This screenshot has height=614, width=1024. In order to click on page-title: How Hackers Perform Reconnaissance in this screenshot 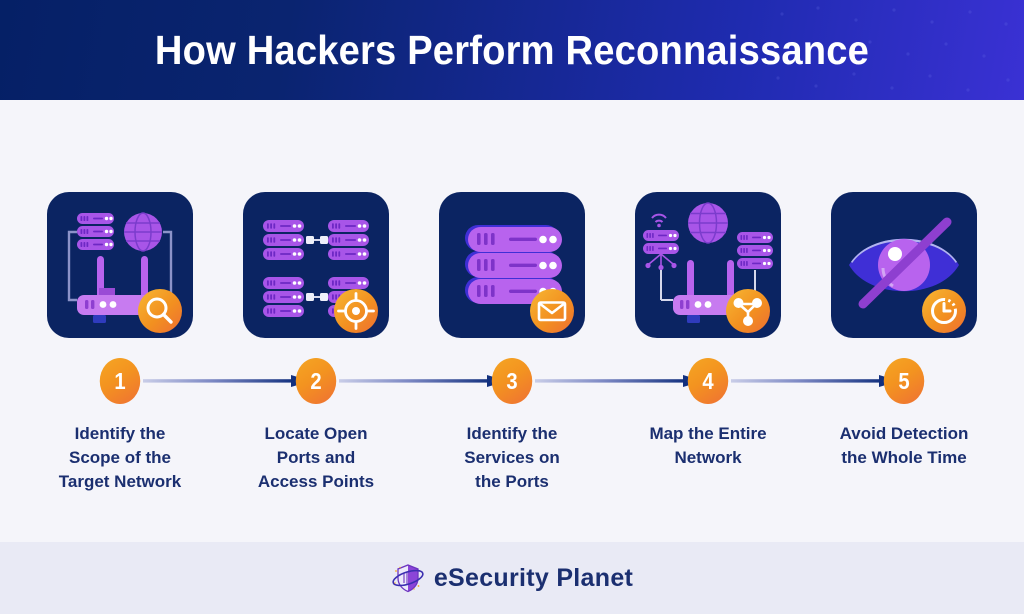, I will do `click(512, 49)`.